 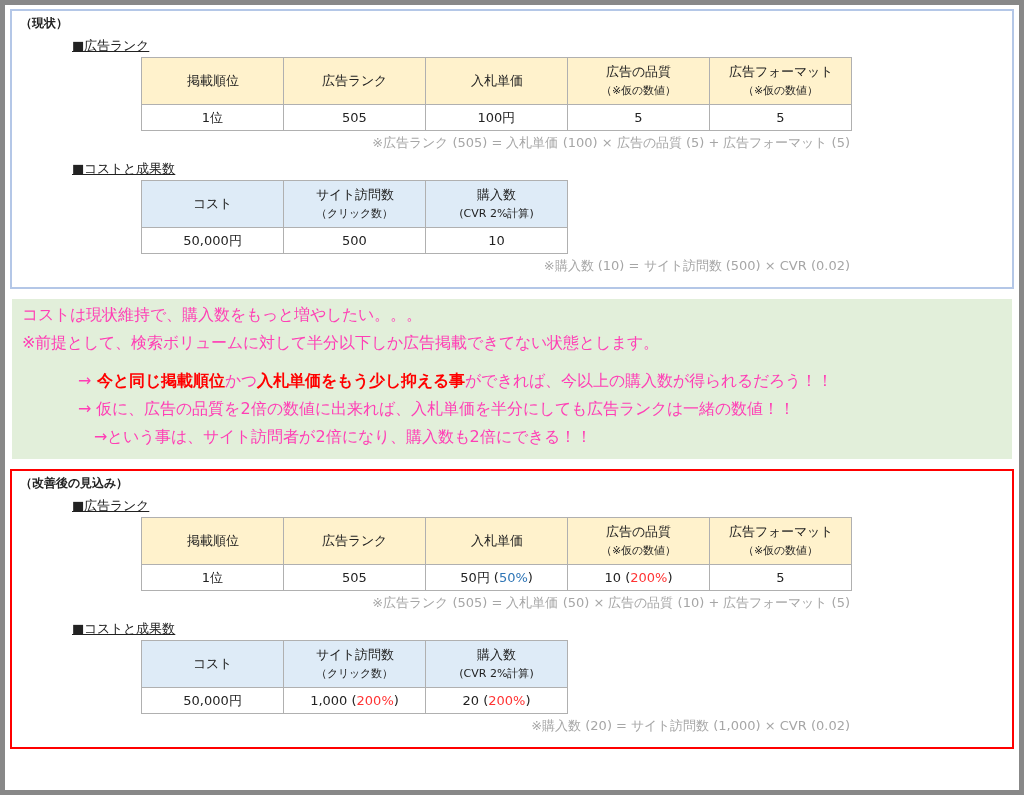 I want to click on table-cell: 500, so click(x=354, y=240).